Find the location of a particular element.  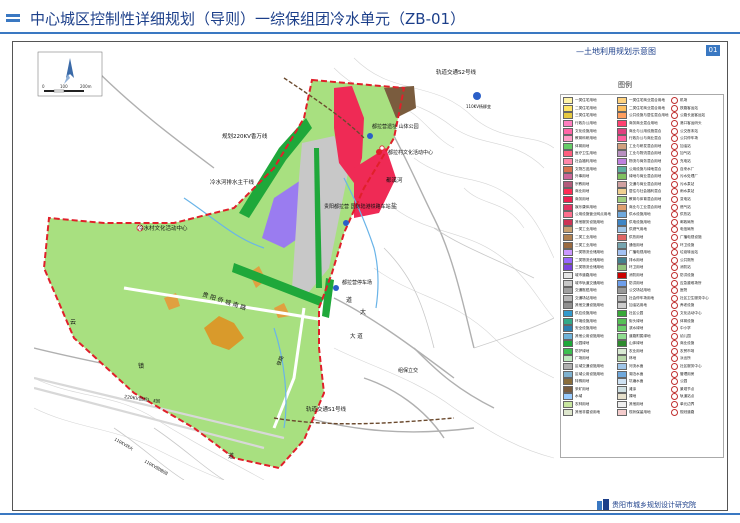

legend-label: 商业用地 is located at coordinates (582, 191).